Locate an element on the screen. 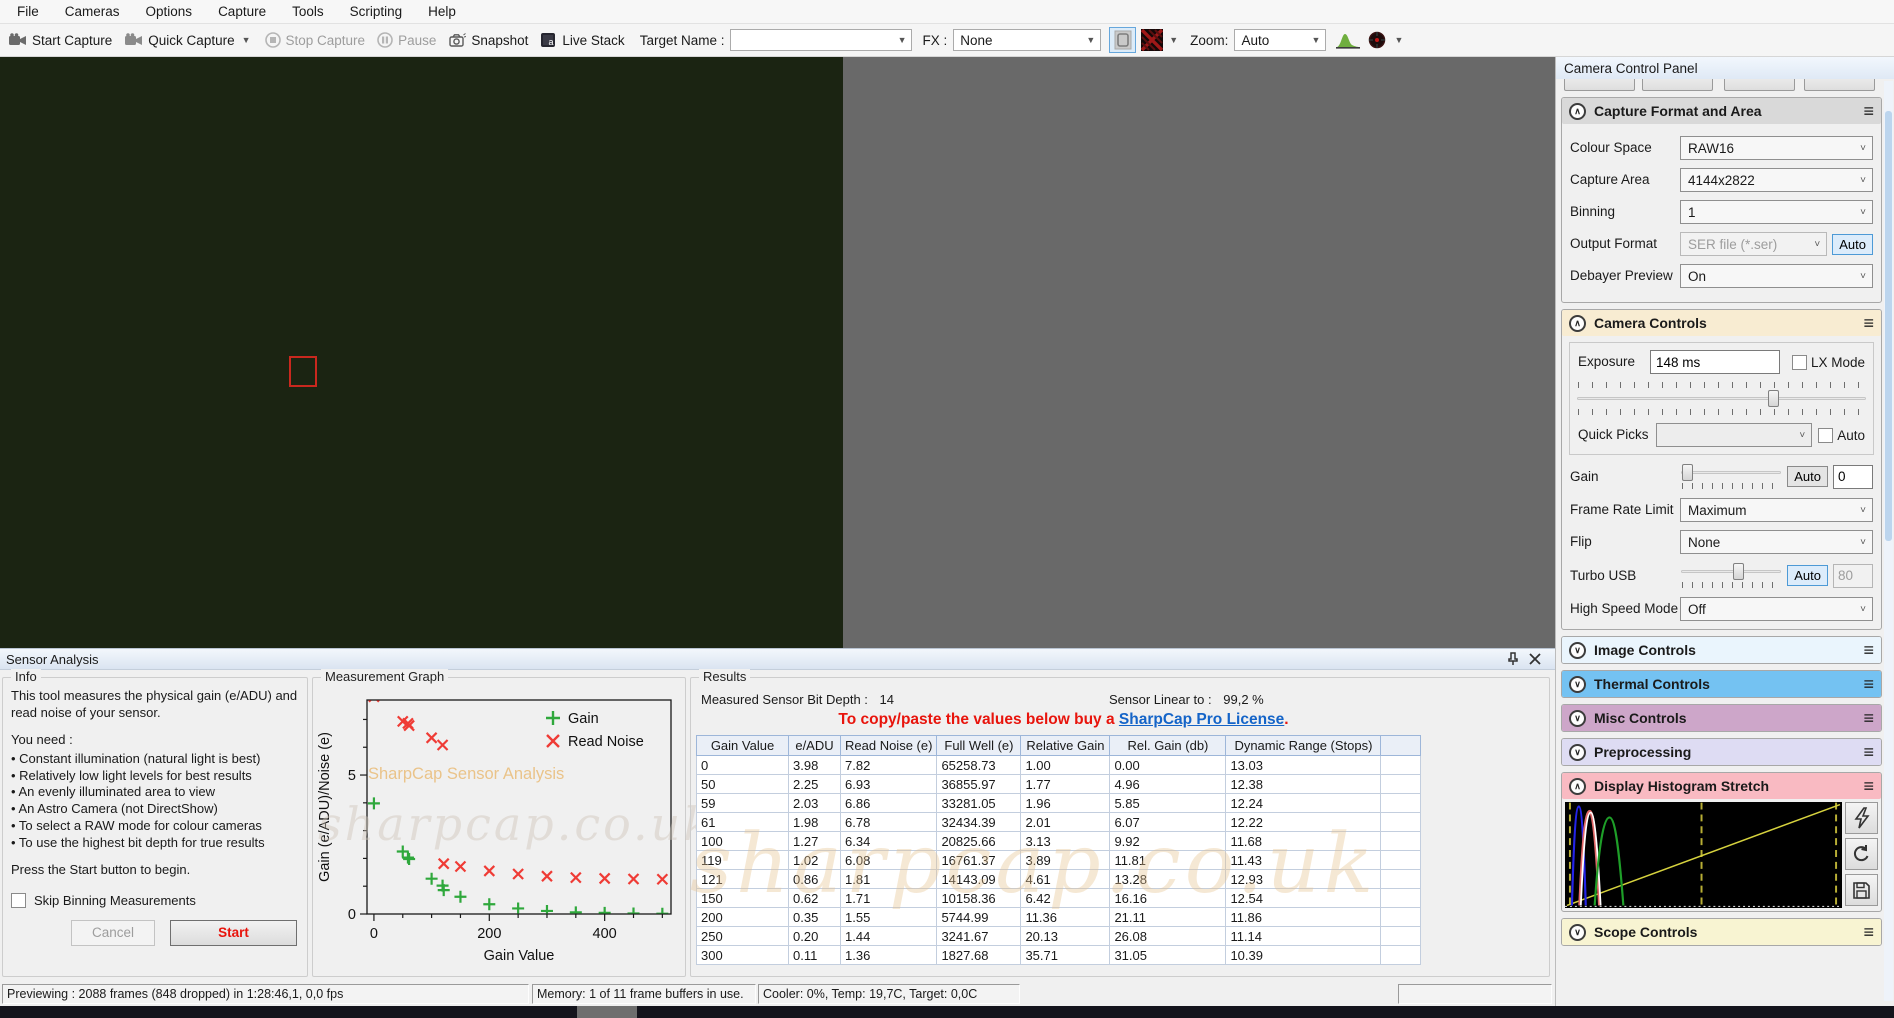 This screenshot has height=1018, width=1894. table-row: 50 2.25 6.93 36855.97 1.77 4.96 12.38 is located at coordinates (1059, 784).